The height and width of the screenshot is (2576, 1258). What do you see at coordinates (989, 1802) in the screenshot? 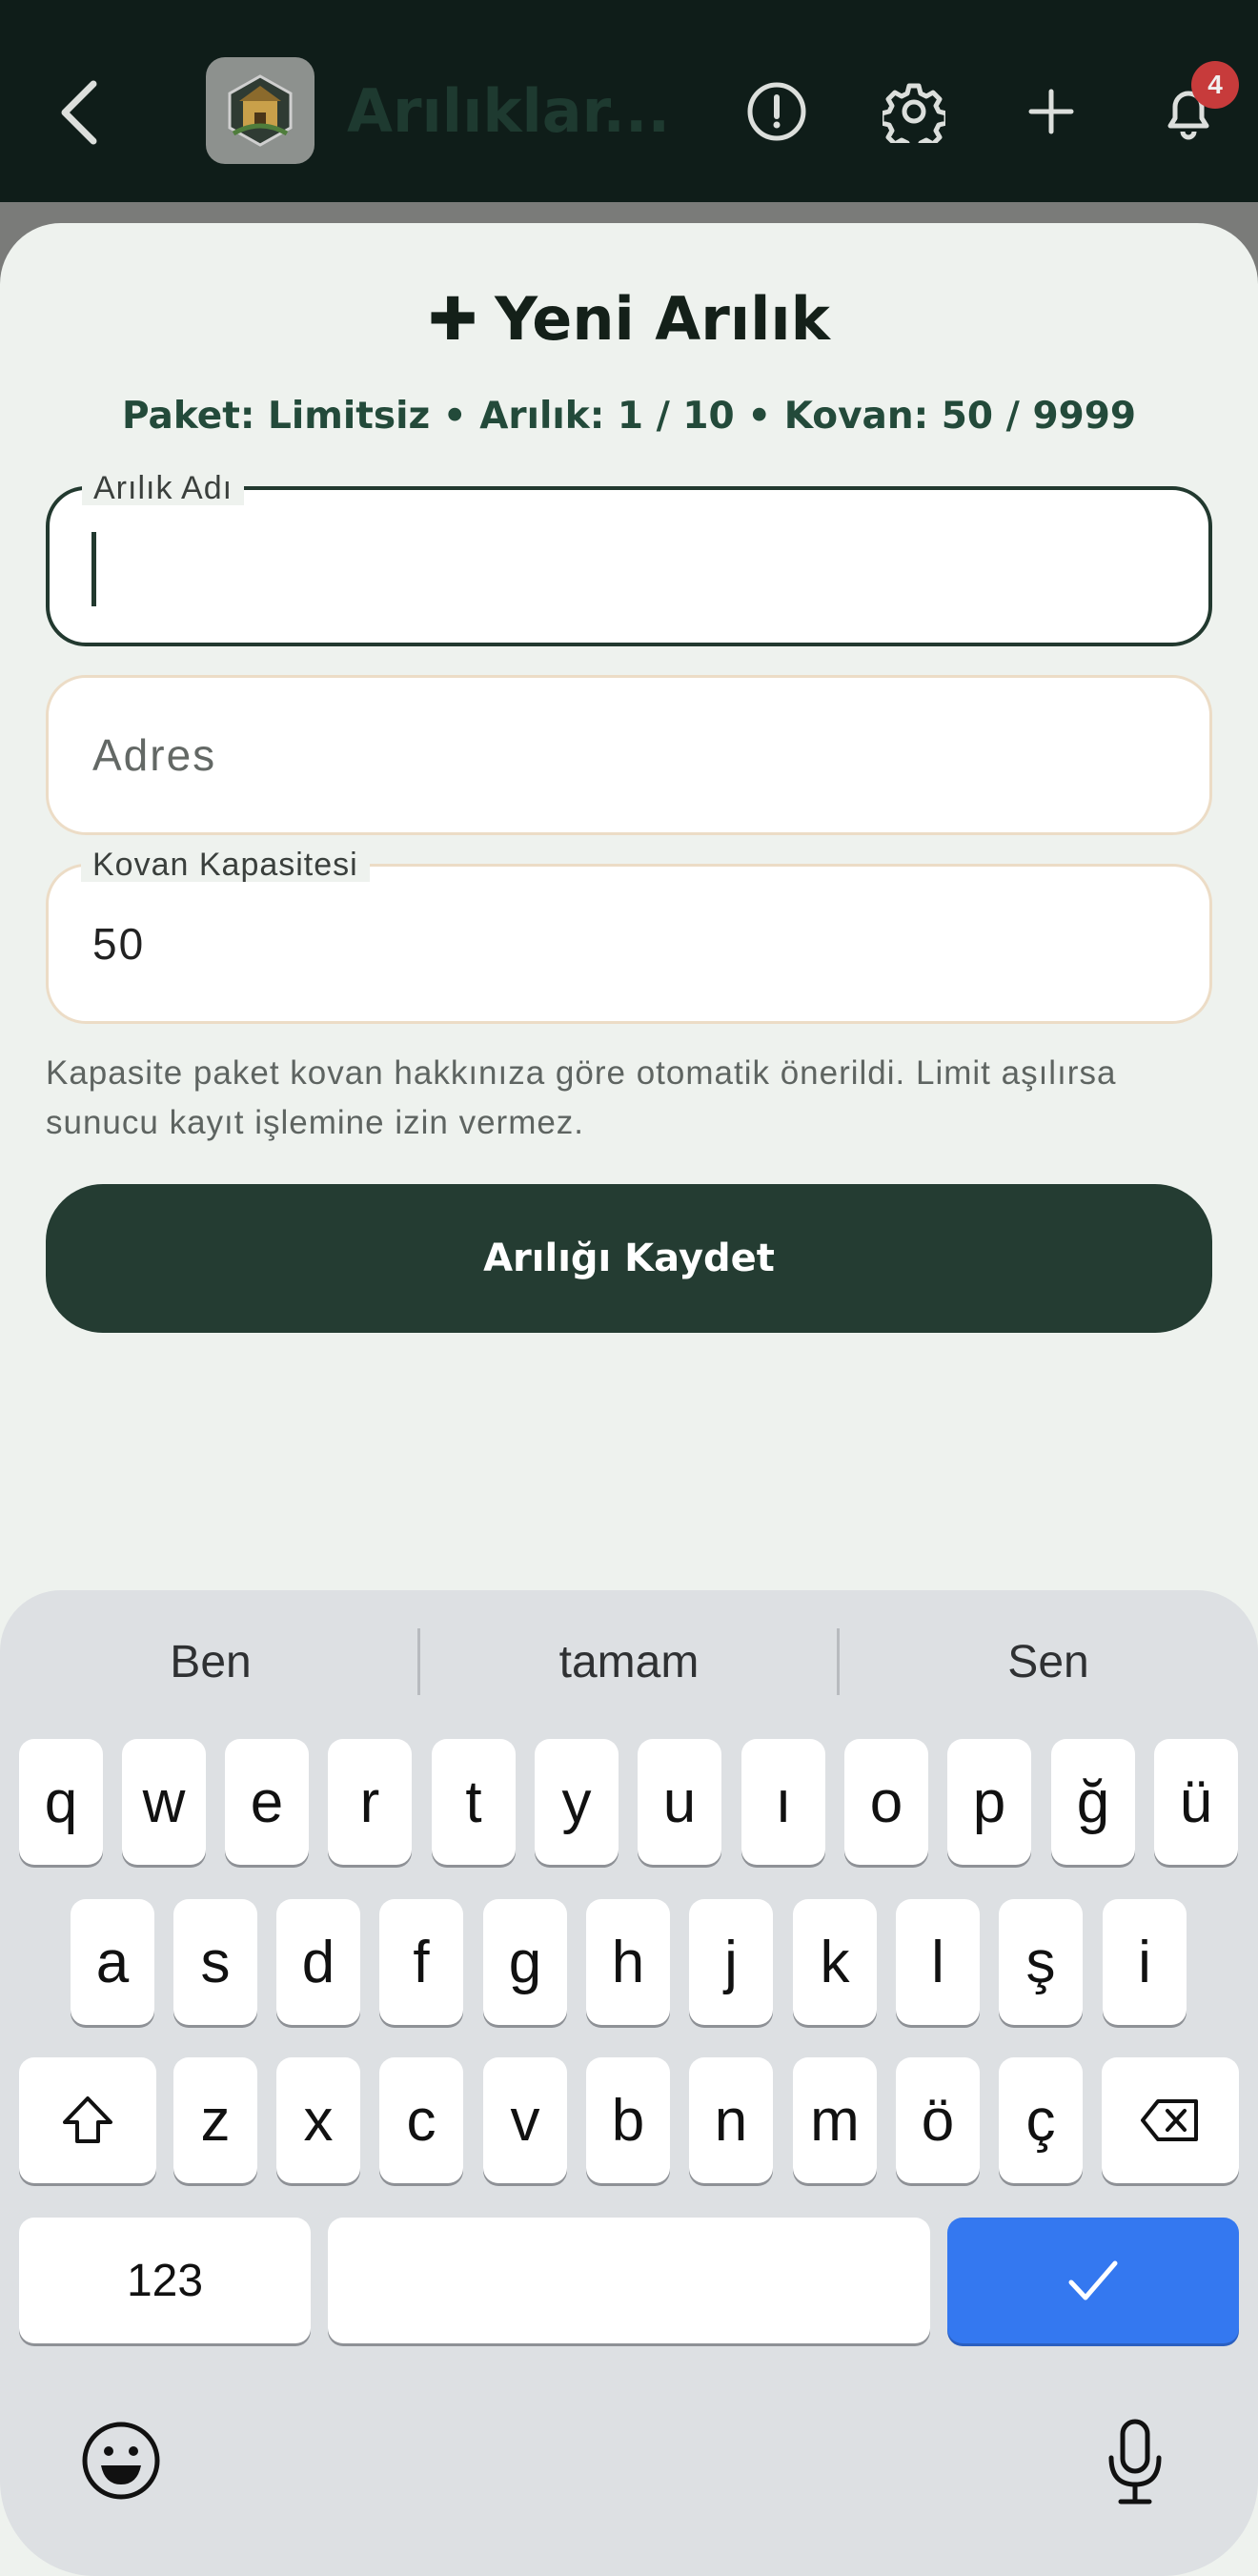
I see `key: p` at bounding box center [989, 1802].